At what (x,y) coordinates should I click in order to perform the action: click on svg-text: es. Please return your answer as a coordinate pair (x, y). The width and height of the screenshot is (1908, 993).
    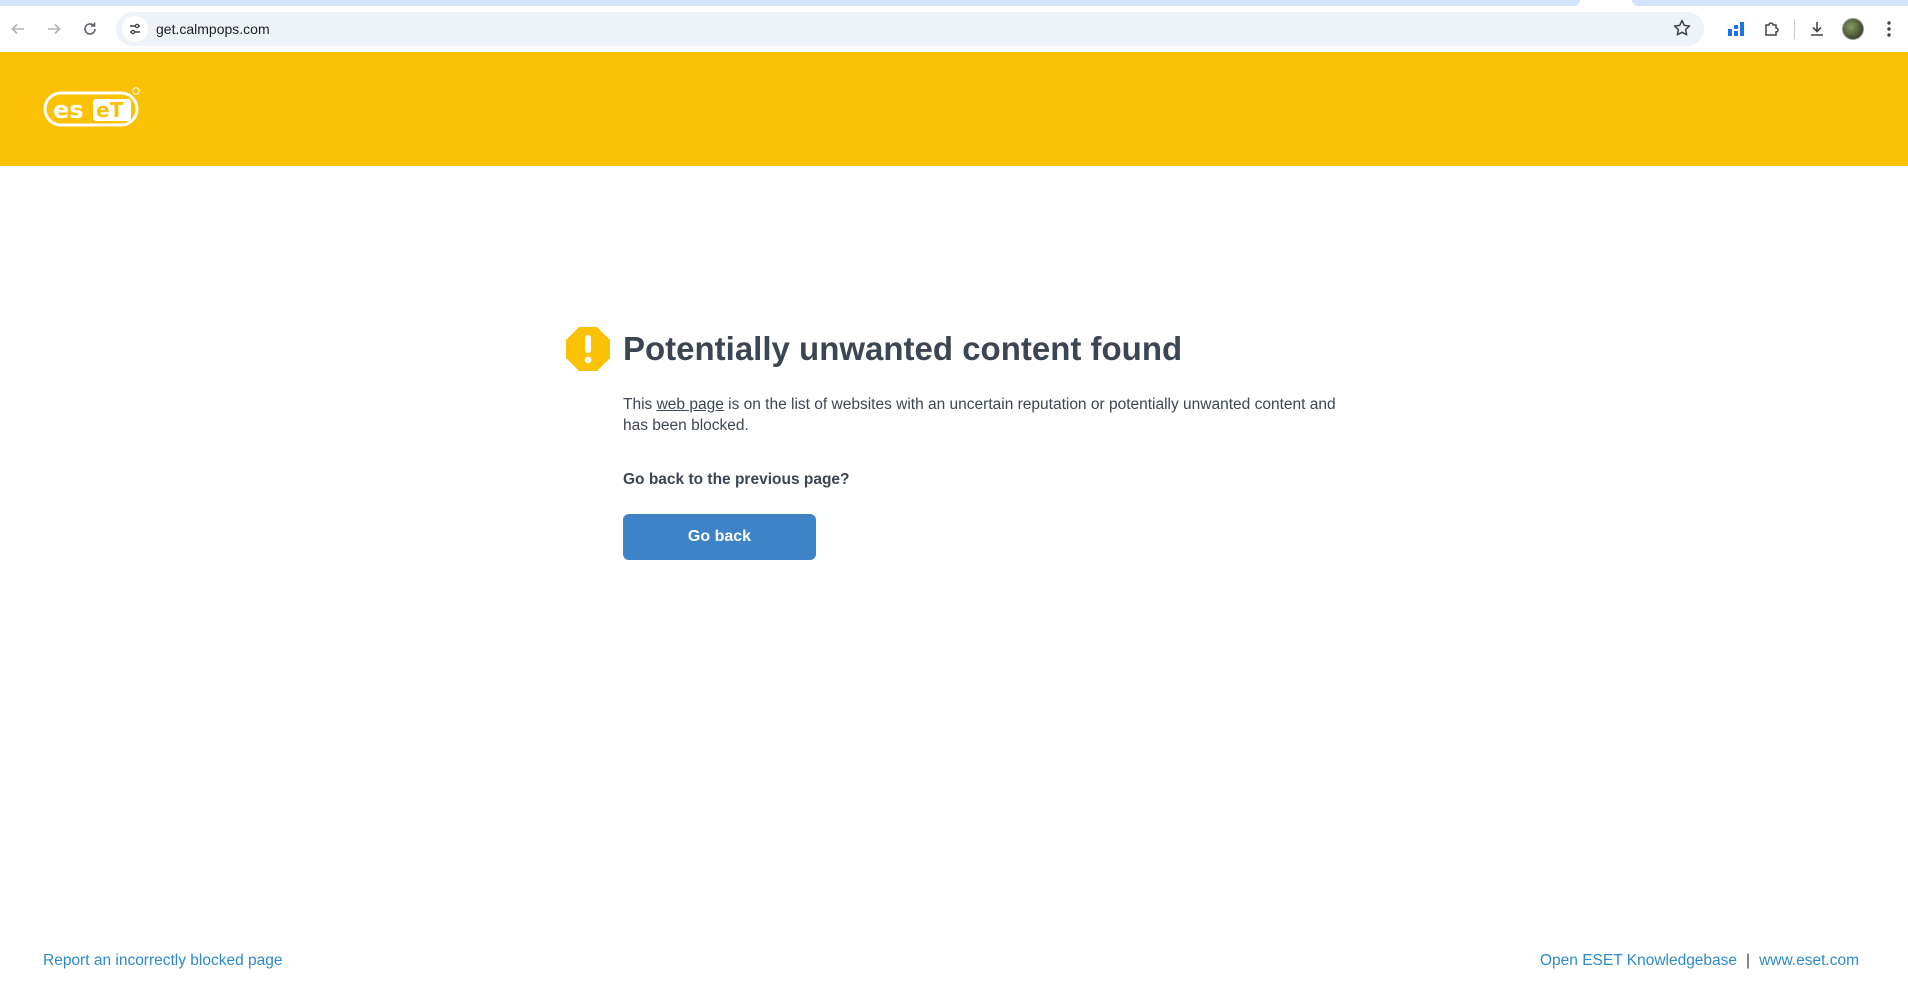
    Looking at the image, I should click on (68, 110).